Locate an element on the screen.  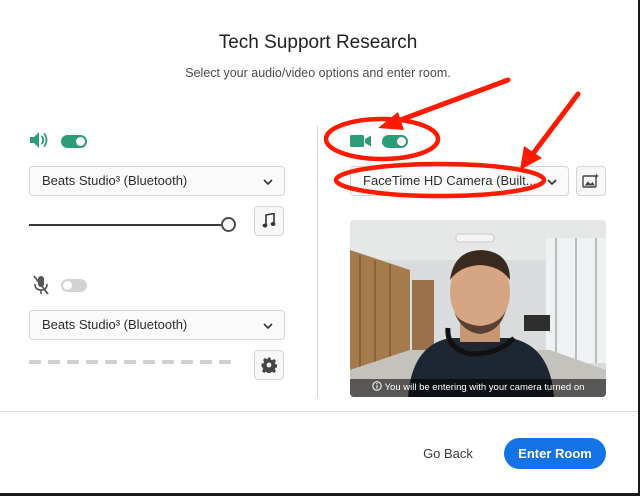
camera-preview-image is located at coordinates (478, 308).